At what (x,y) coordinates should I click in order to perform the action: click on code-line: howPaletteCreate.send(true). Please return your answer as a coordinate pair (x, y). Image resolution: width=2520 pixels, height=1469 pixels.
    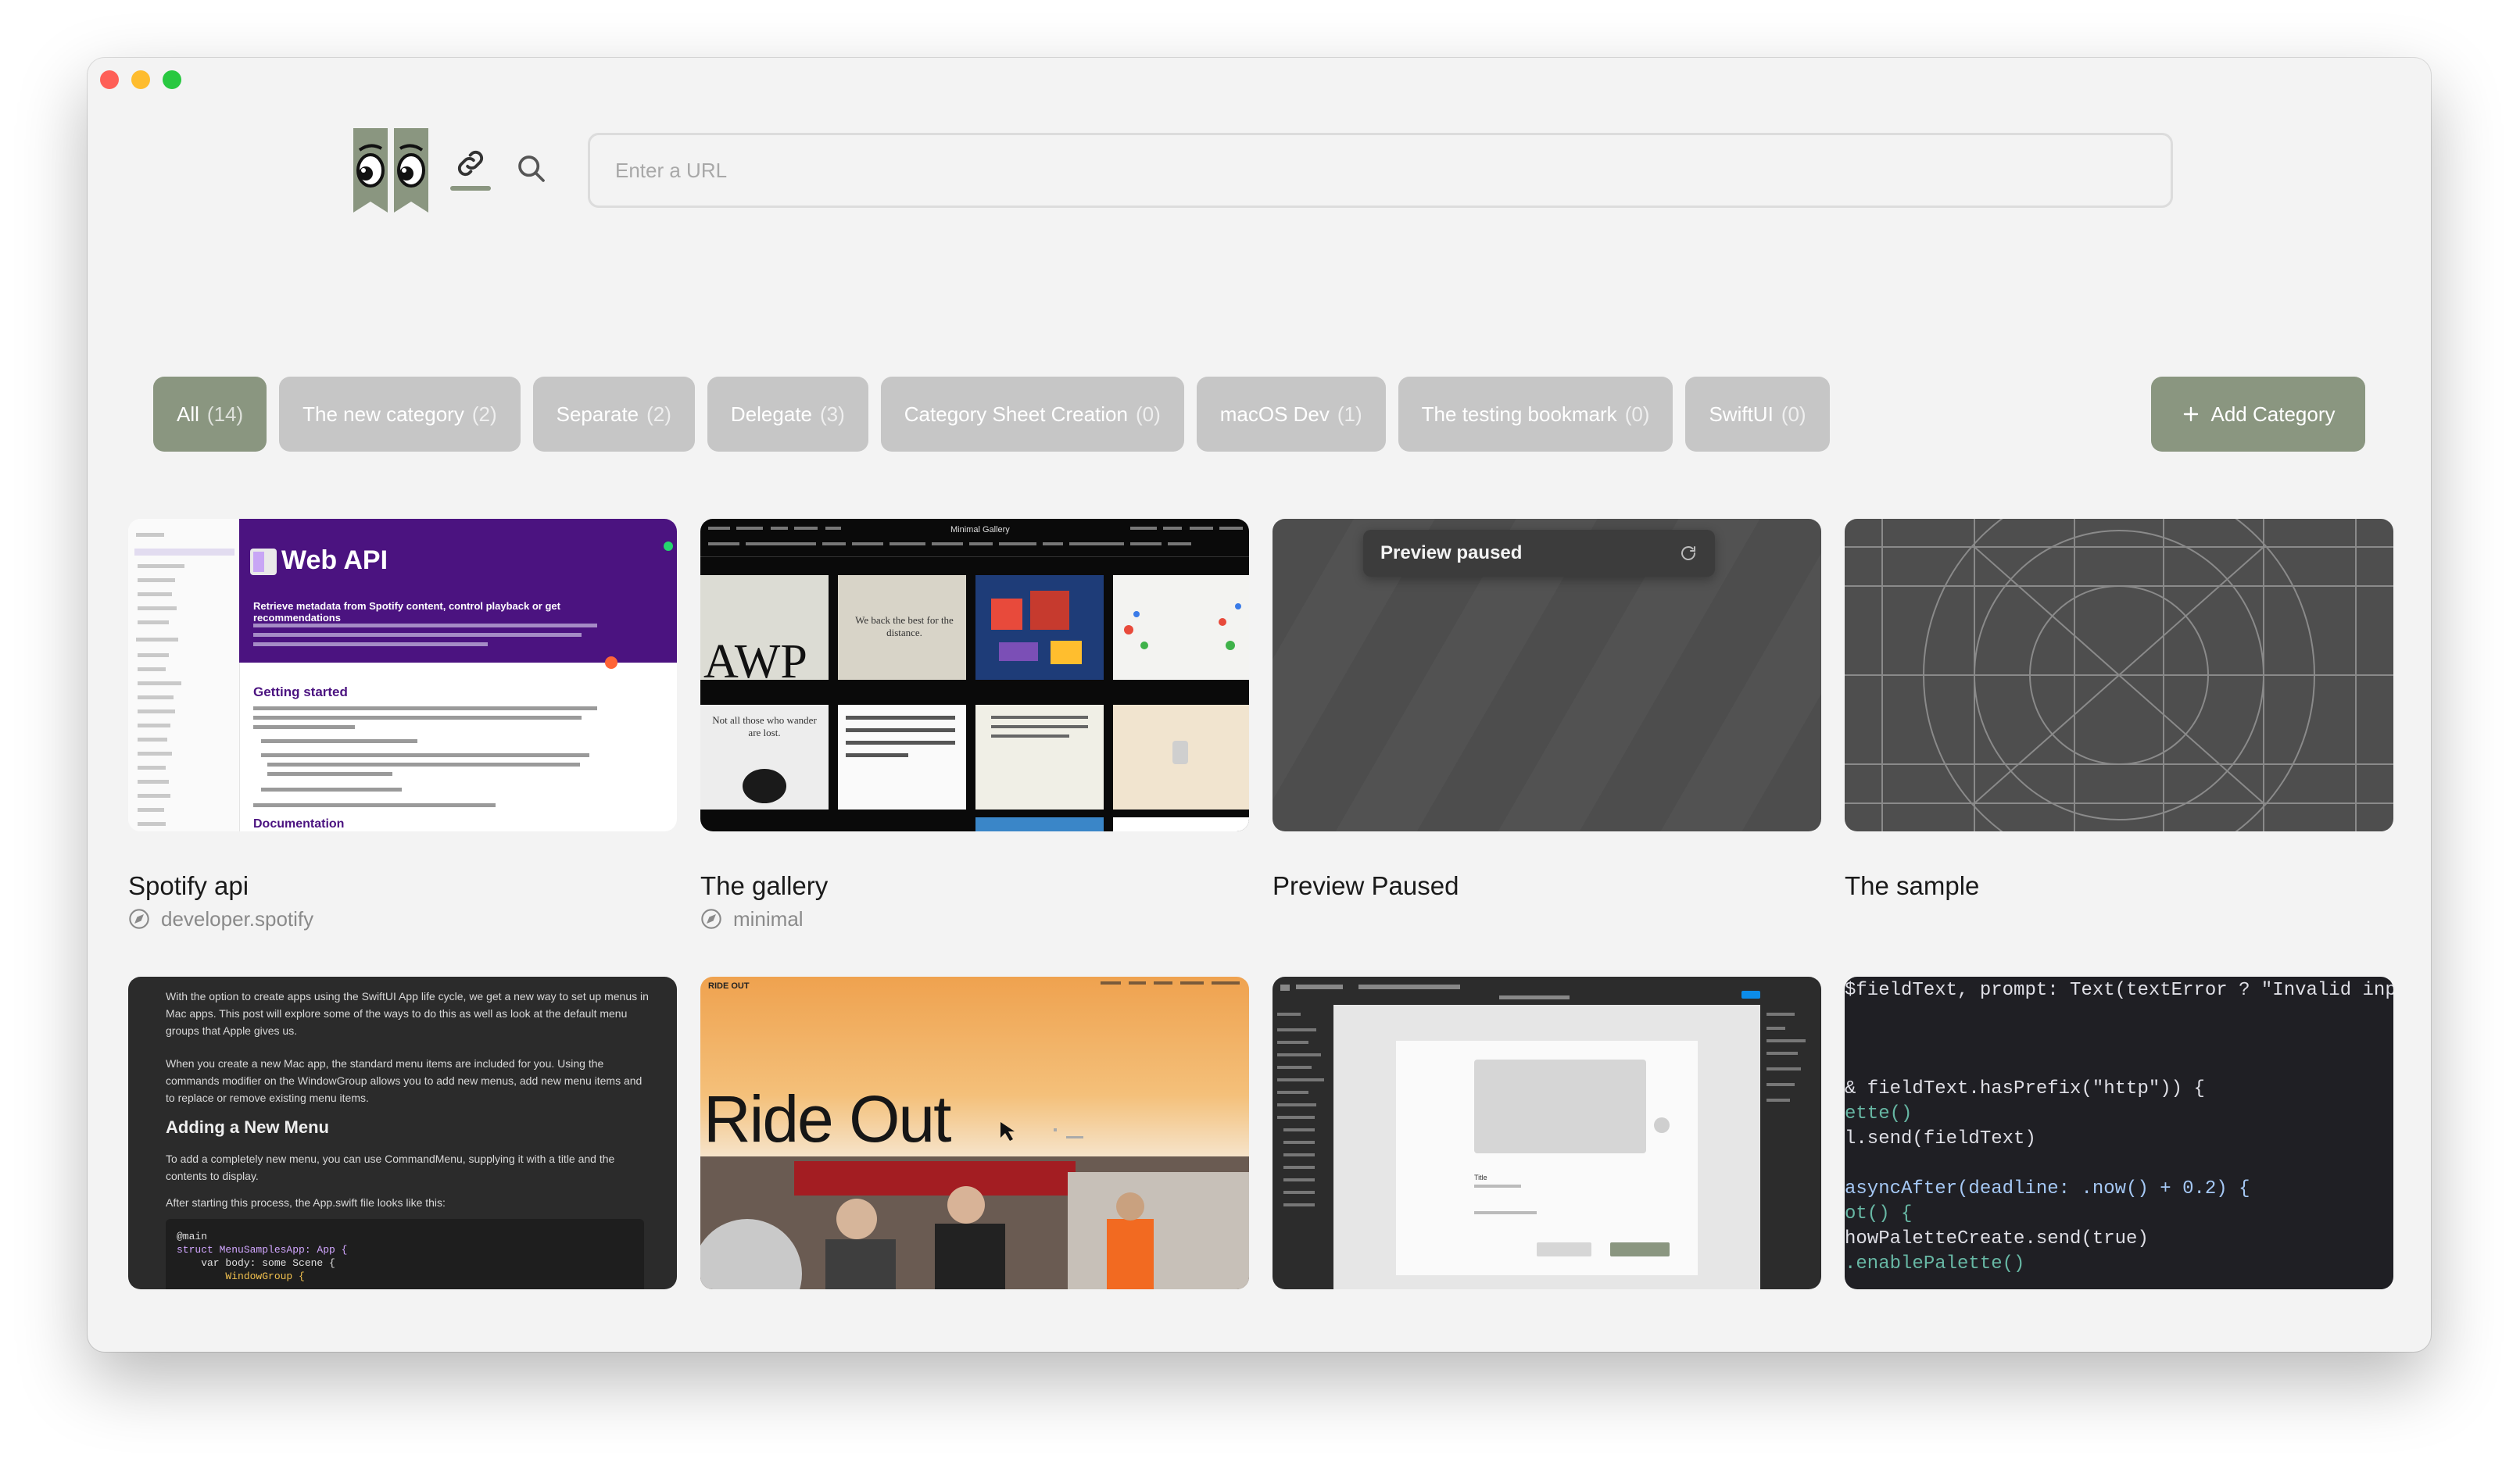
    Looking at the image, I should click on (1997, 1239).